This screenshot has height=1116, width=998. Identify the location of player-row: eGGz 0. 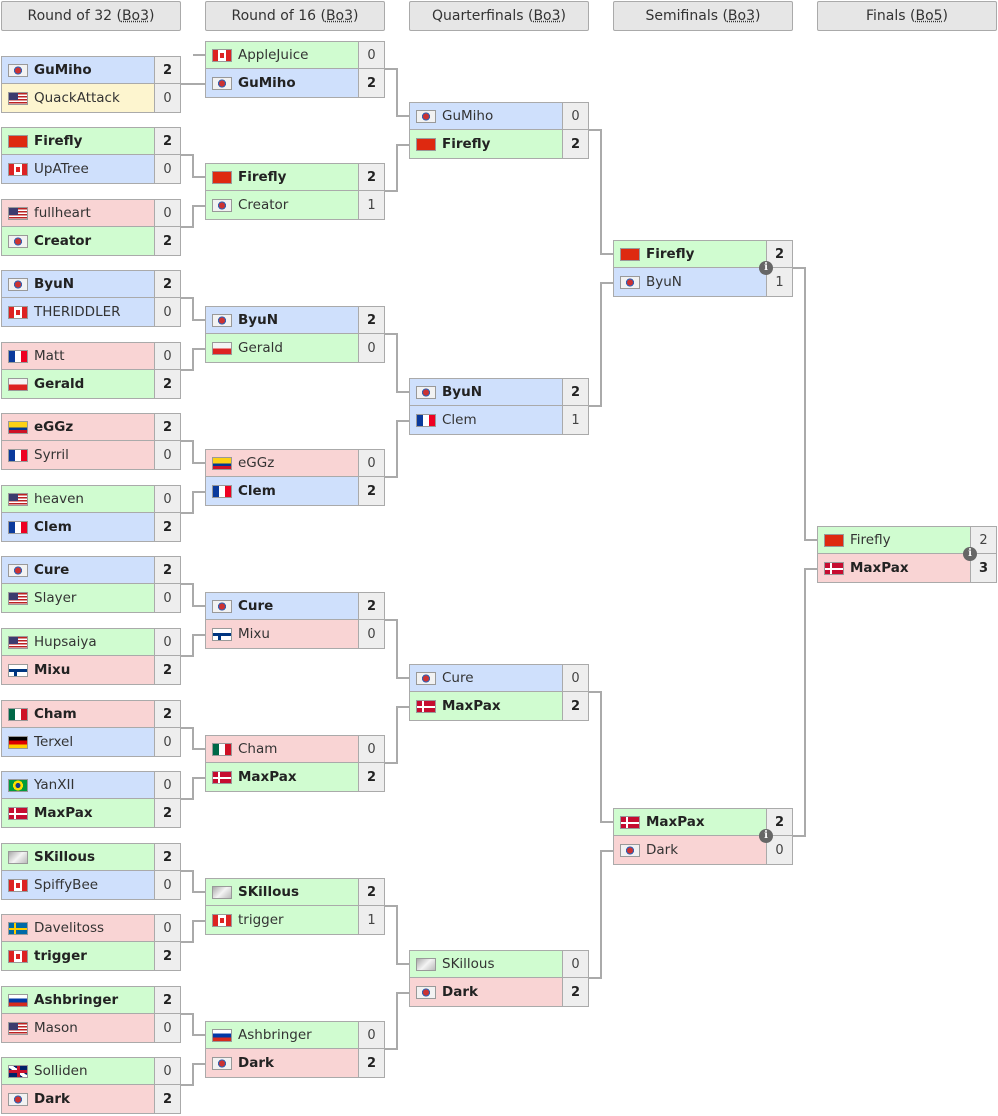
(295, 463).